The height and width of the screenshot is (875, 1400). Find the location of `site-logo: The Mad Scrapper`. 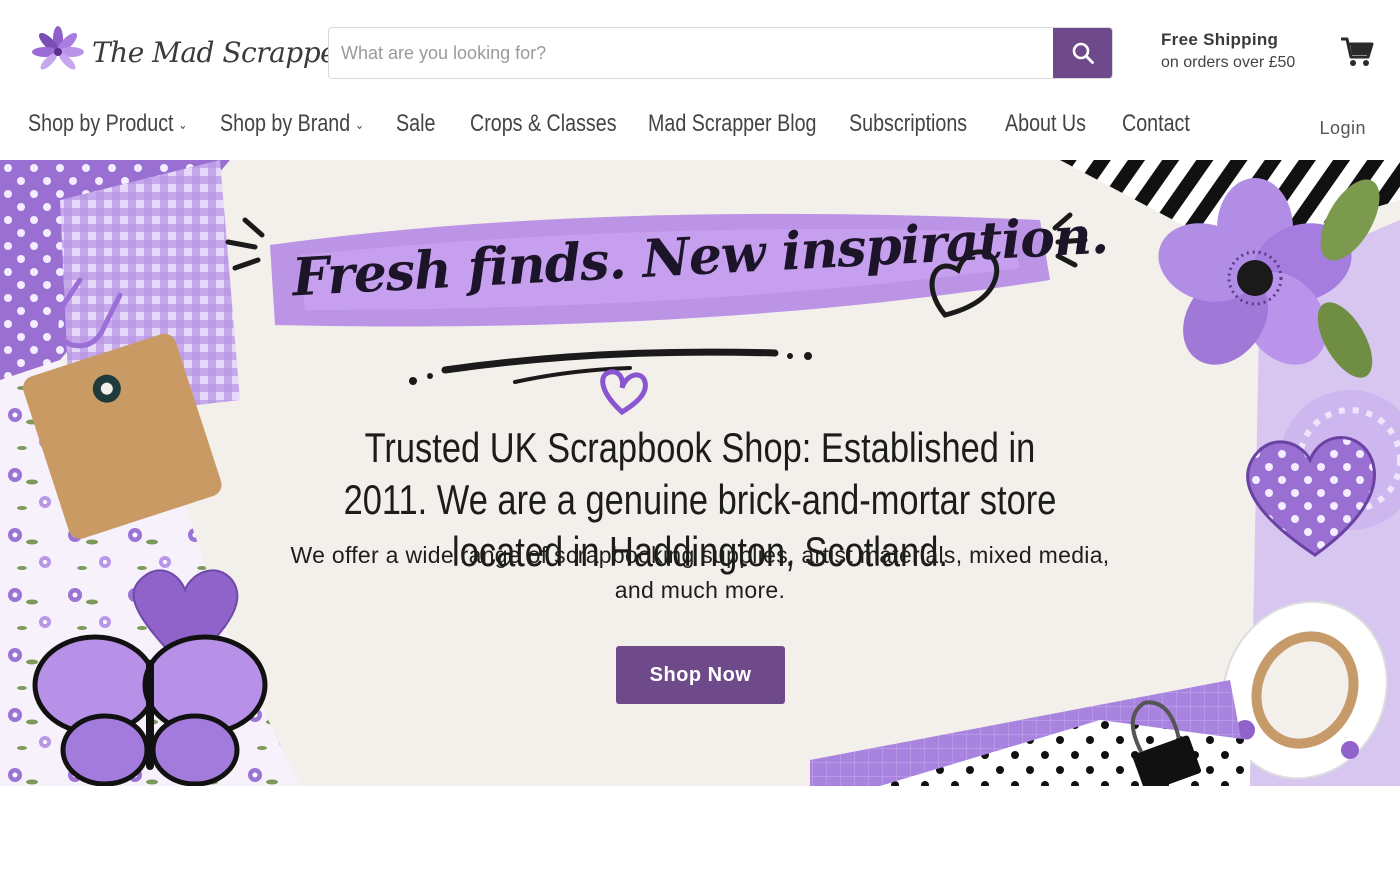

site-logo: The Mad Scrapper is located at coordinates (190, 52).